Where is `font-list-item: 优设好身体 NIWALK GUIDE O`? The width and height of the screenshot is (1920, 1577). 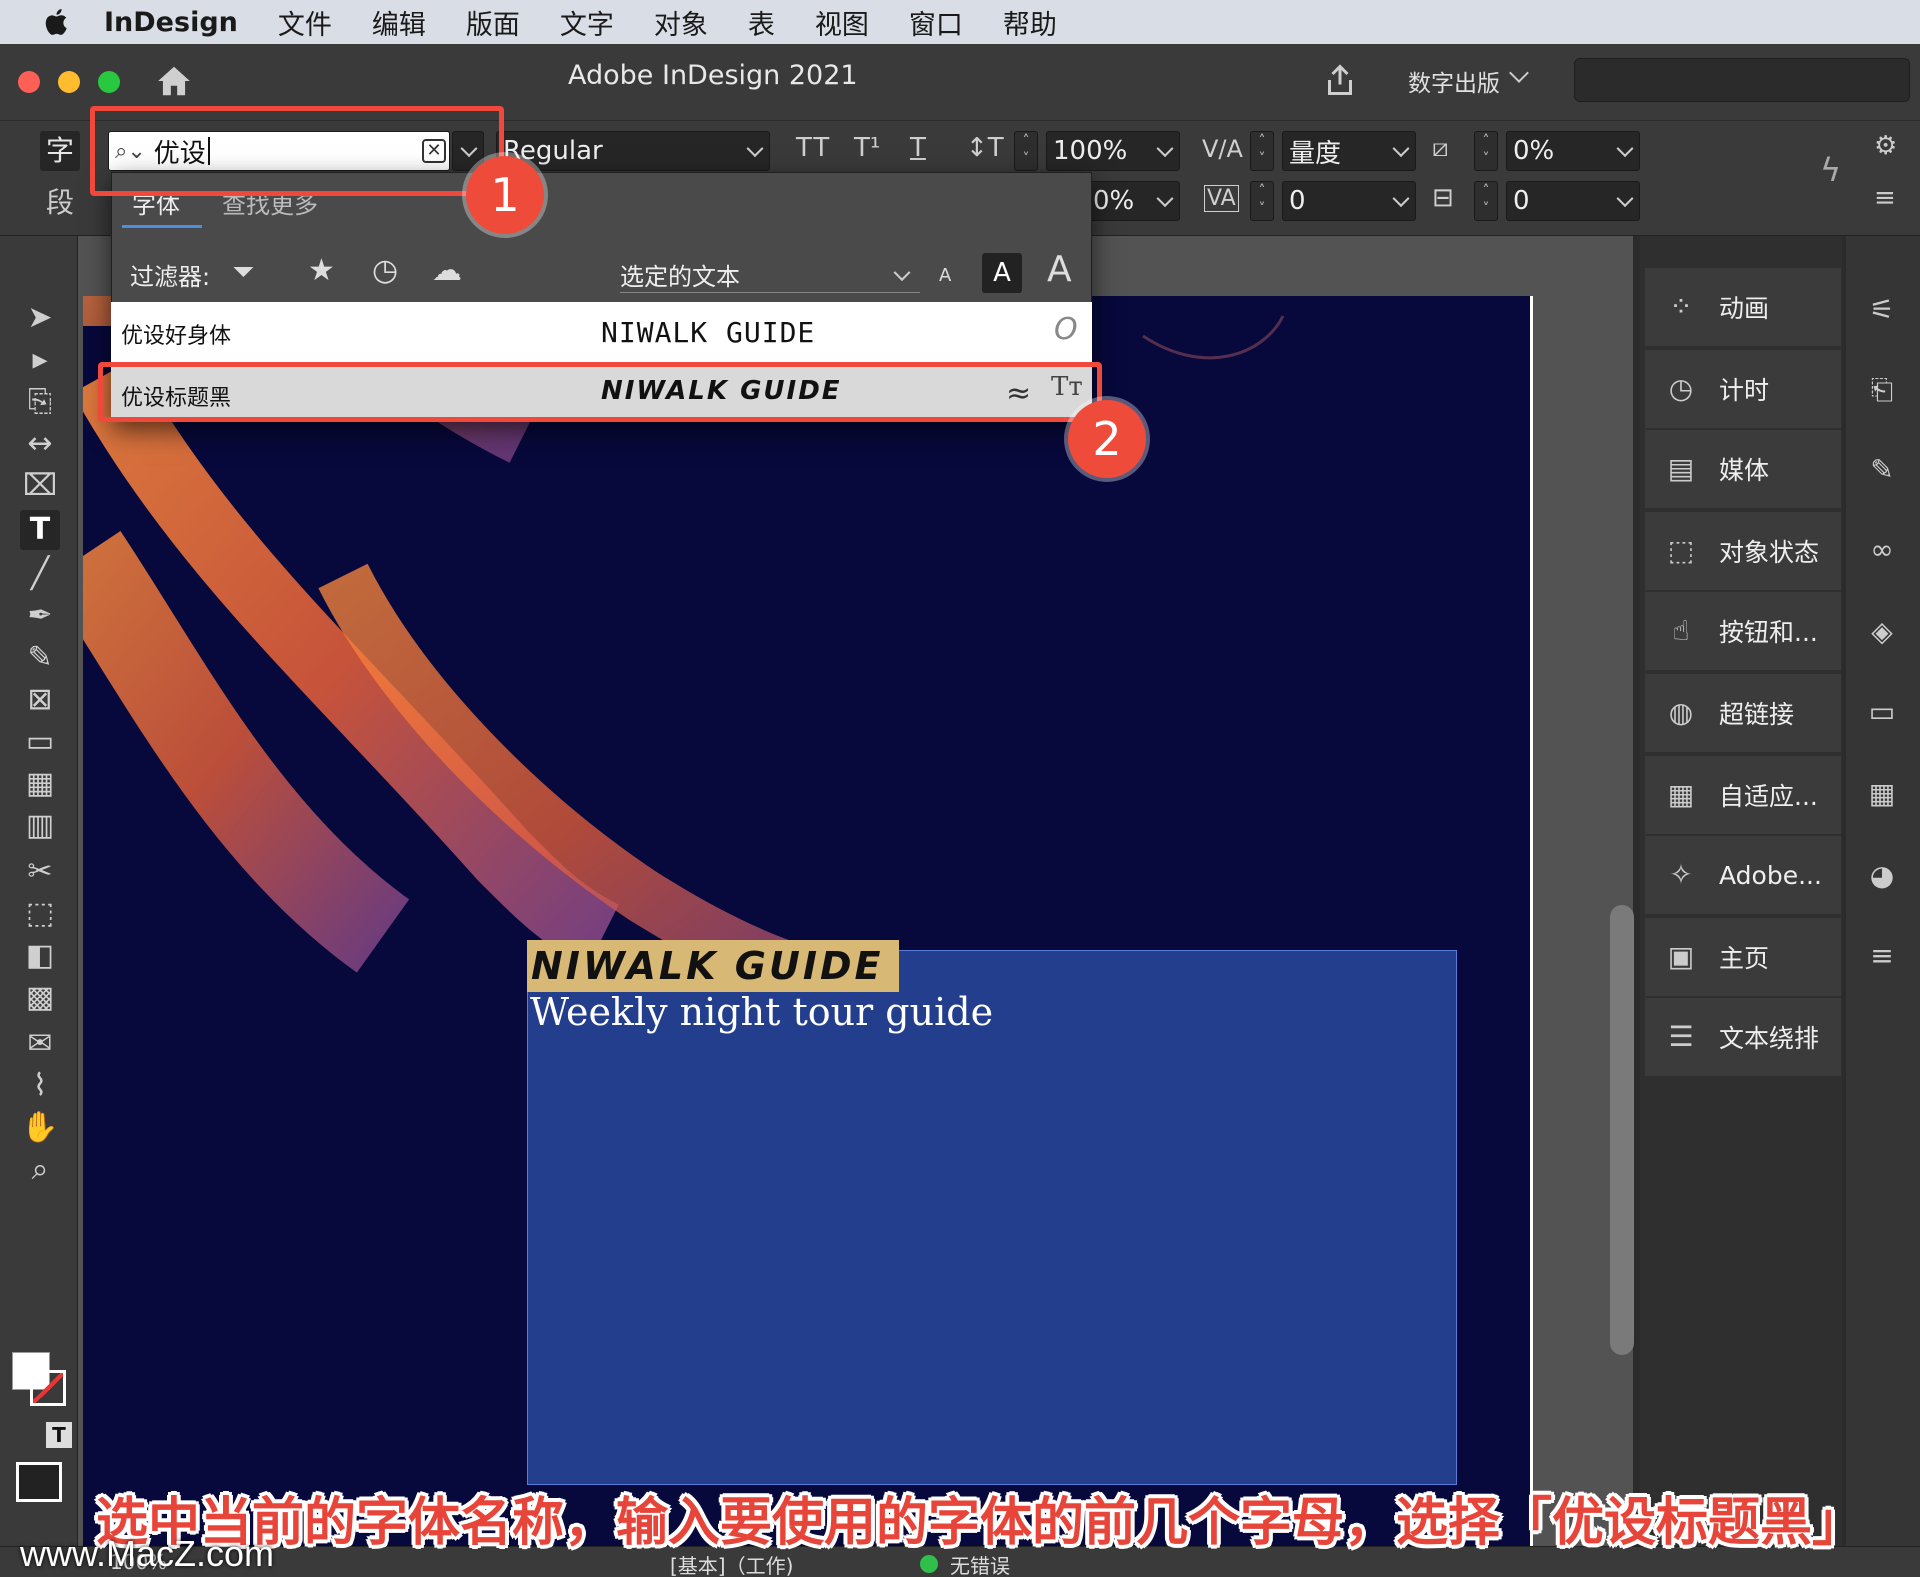 font-list-item: 优设好身体 NIWALK GUIDE O is located at coordinates (601, 332).